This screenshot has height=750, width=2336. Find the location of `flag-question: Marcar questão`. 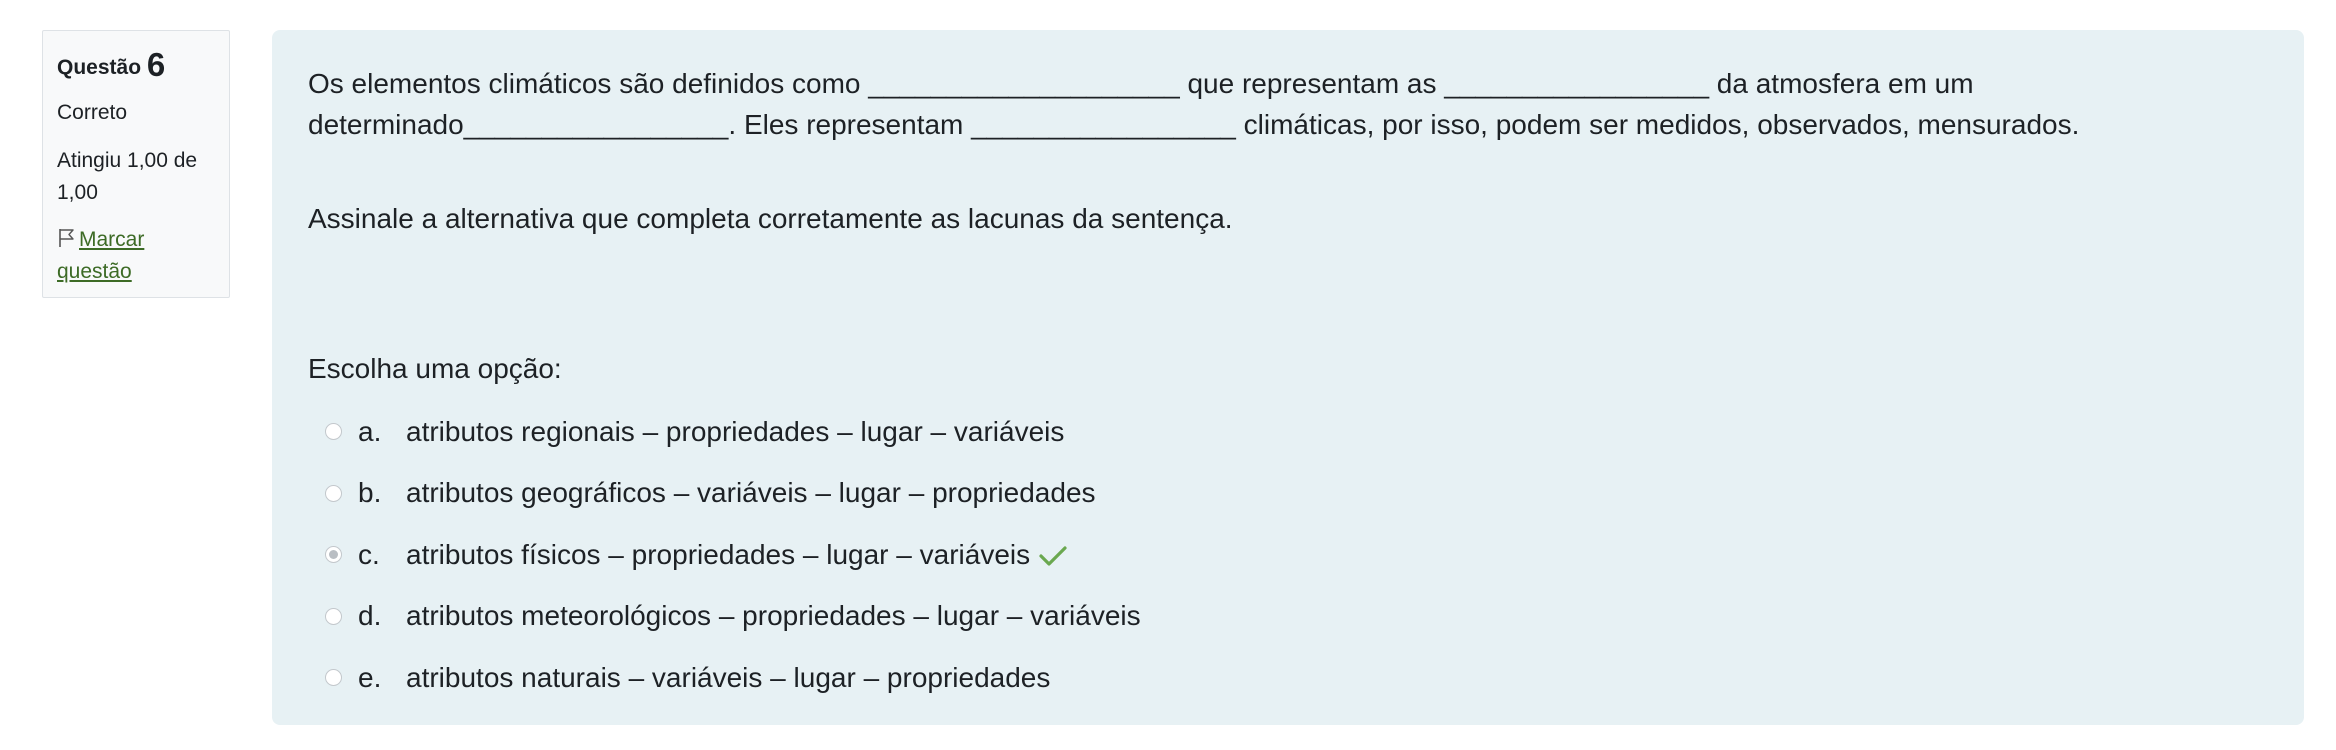

flag-question: Marcar questão is located at coordinates (136, 256).